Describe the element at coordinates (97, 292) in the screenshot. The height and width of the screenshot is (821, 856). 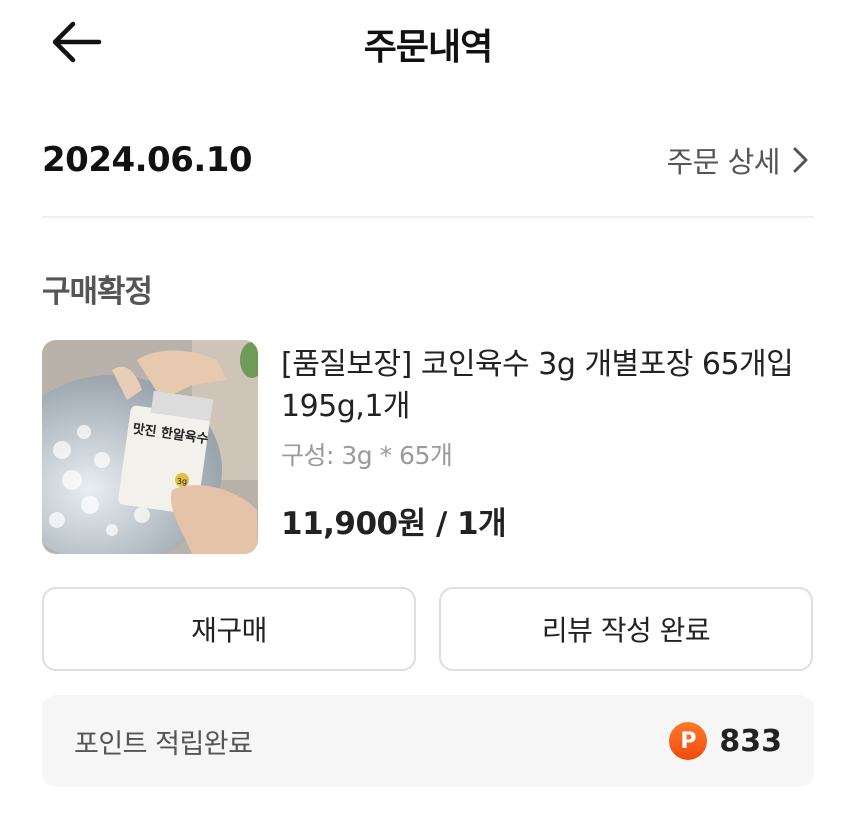
I see `order-status: 구매확정` at that location.